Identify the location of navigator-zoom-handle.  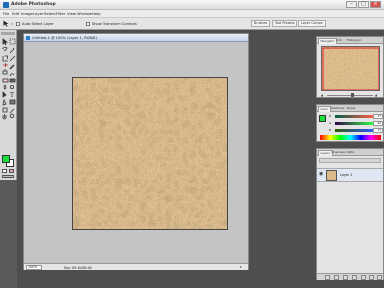
(352, 95).